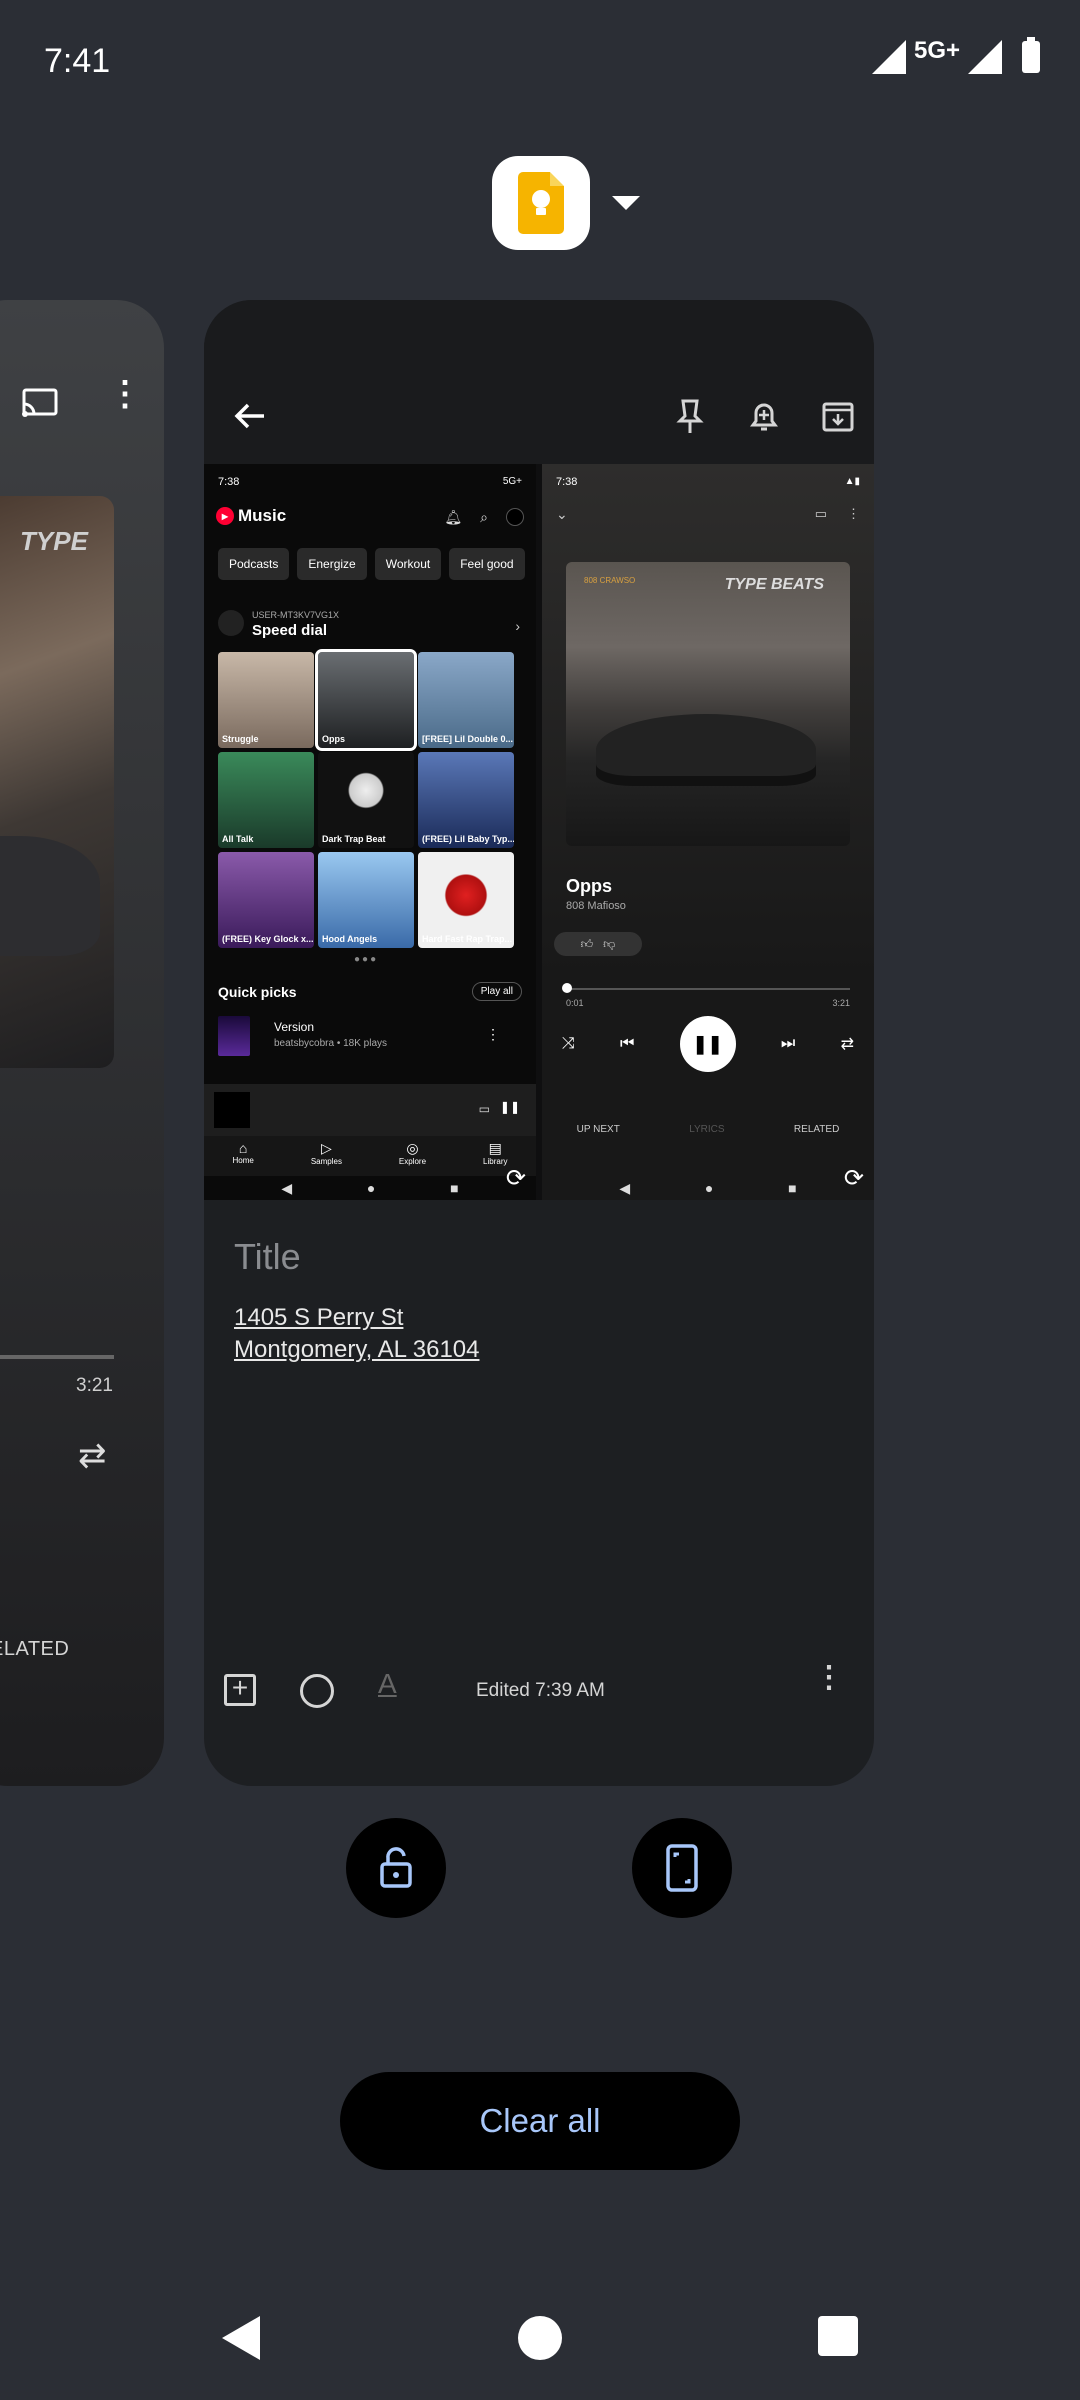 The width and height of the screenshot is (1080, 2400). What do you see at coordinates (354, 839) in the screenshot?
I see `tile-label: Dark Trap Beat` at bounding box center [354, 839].